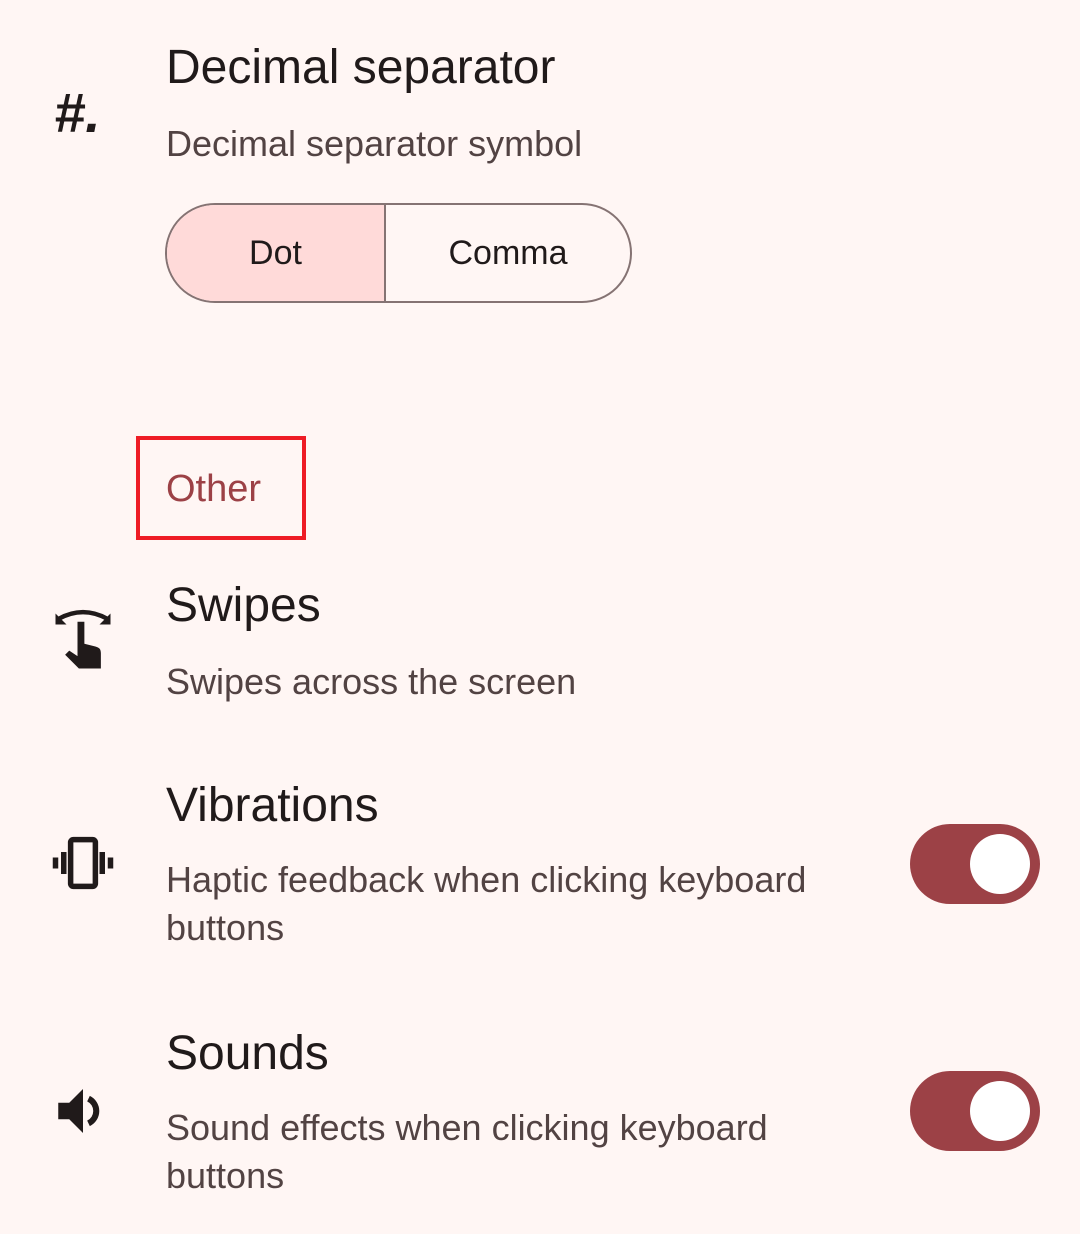 This screenshot has height=1234, width=1080. I want to click on segment-comma: Comma, so click(508, 253).